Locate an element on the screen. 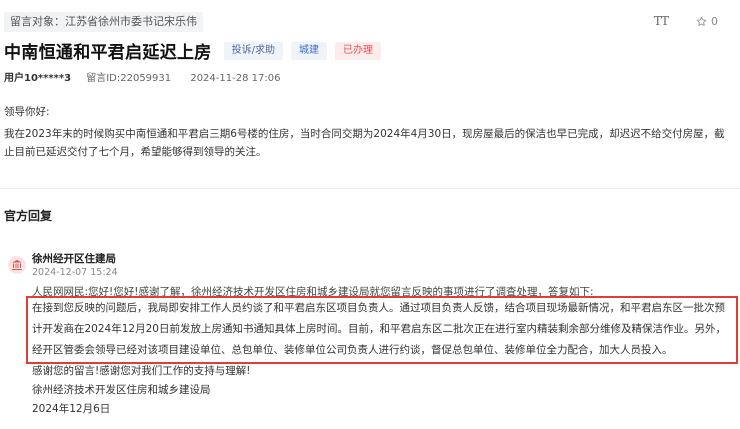 This screenshot has height=429, width=740. title-row: 中南恒通和平君启延迟上房 投诉/求助 城建 已办理 is located at coordinates (192, 50).